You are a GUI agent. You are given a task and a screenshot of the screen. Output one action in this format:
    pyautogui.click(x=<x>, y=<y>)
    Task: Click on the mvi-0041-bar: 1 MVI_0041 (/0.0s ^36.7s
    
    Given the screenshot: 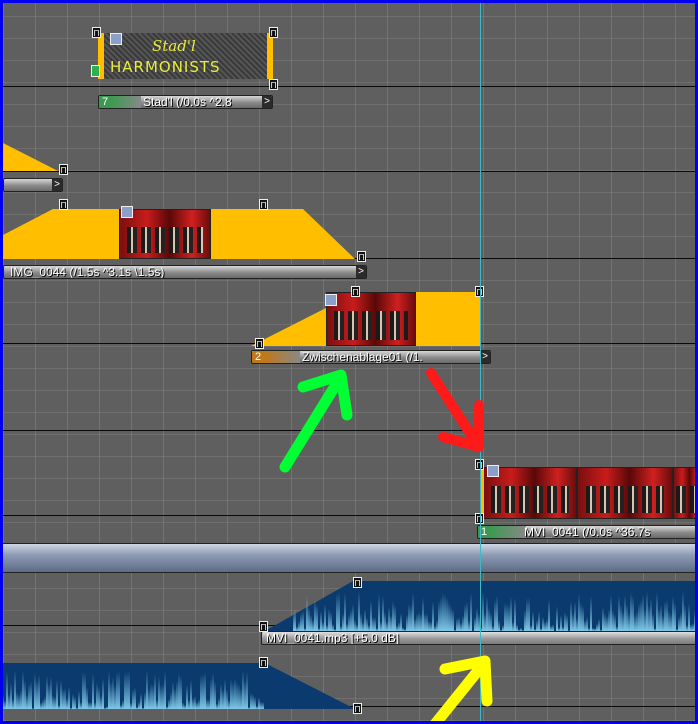 What is the action you would take?
    pyautogui.click(x=586, y=532)
    